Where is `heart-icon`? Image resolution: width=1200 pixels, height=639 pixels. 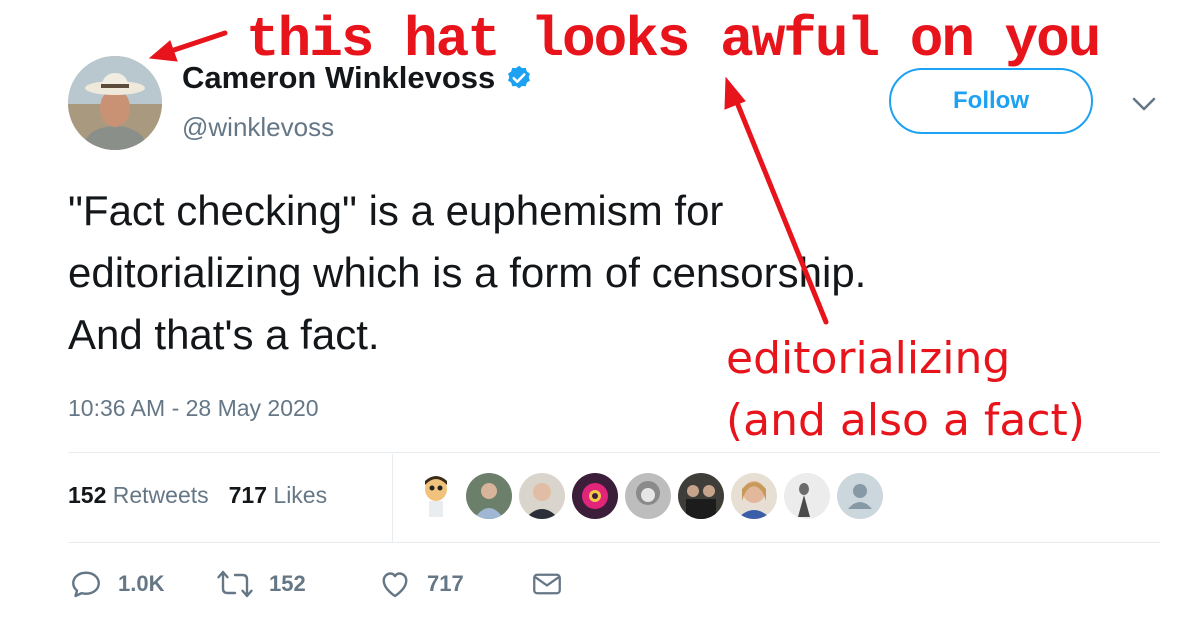 heart-icon is located at coordinates (395, 585).